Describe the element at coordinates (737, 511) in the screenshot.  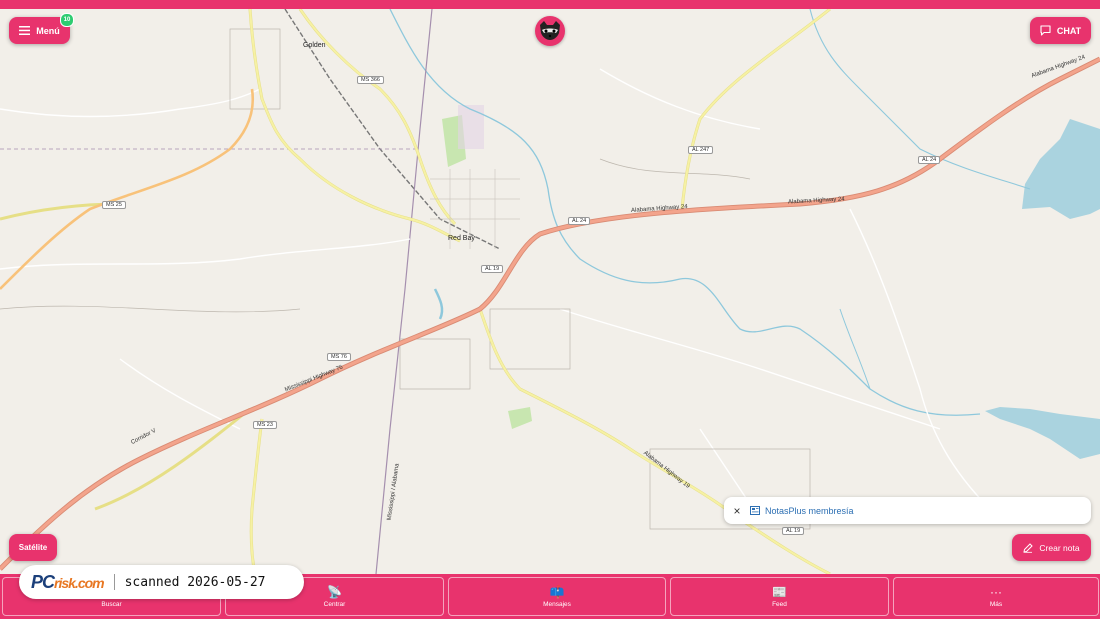
I see `close-icon: ×` at that location.